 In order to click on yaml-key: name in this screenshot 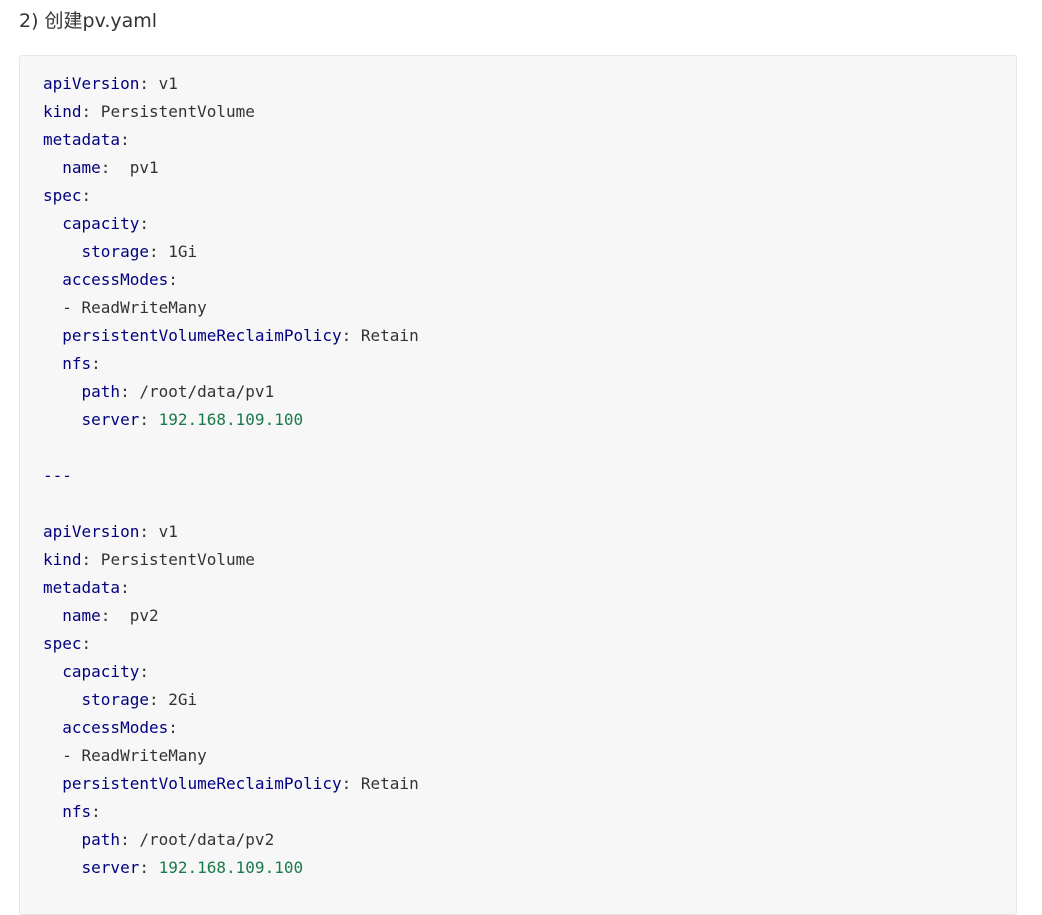, I will do `click(81, 615)`.